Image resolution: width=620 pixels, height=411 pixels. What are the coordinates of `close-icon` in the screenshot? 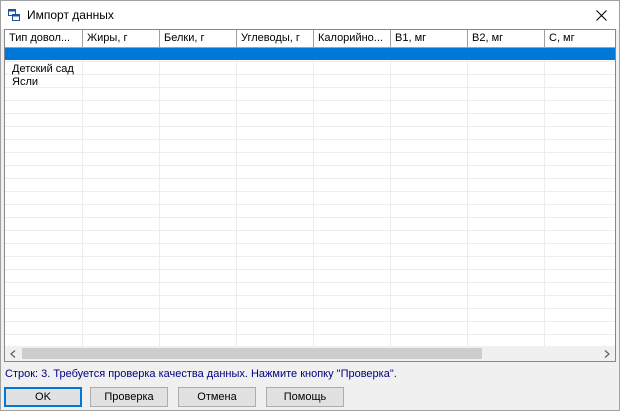 It's located at (601, 15).